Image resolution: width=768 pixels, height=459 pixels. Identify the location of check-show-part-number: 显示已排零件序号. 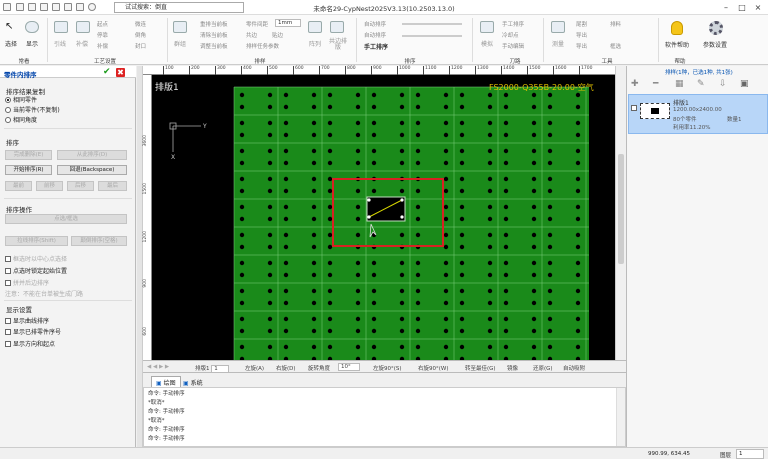
(33, 331).